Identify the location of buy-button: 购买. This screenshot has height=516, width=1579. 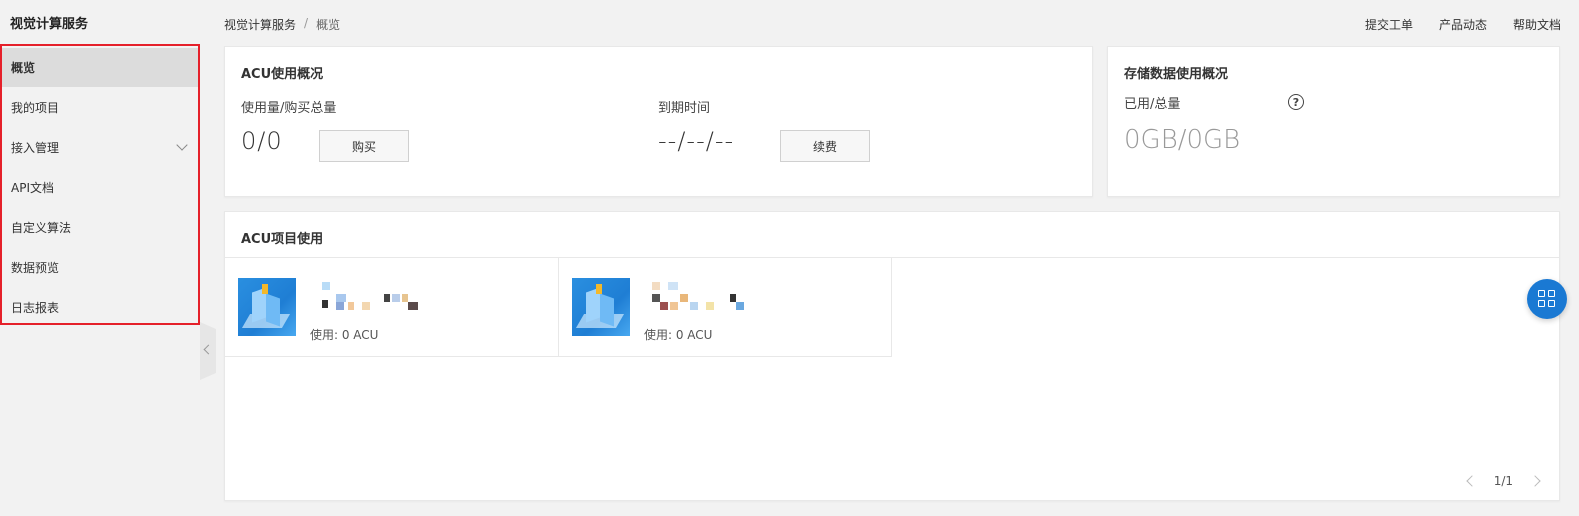
(364, 146).